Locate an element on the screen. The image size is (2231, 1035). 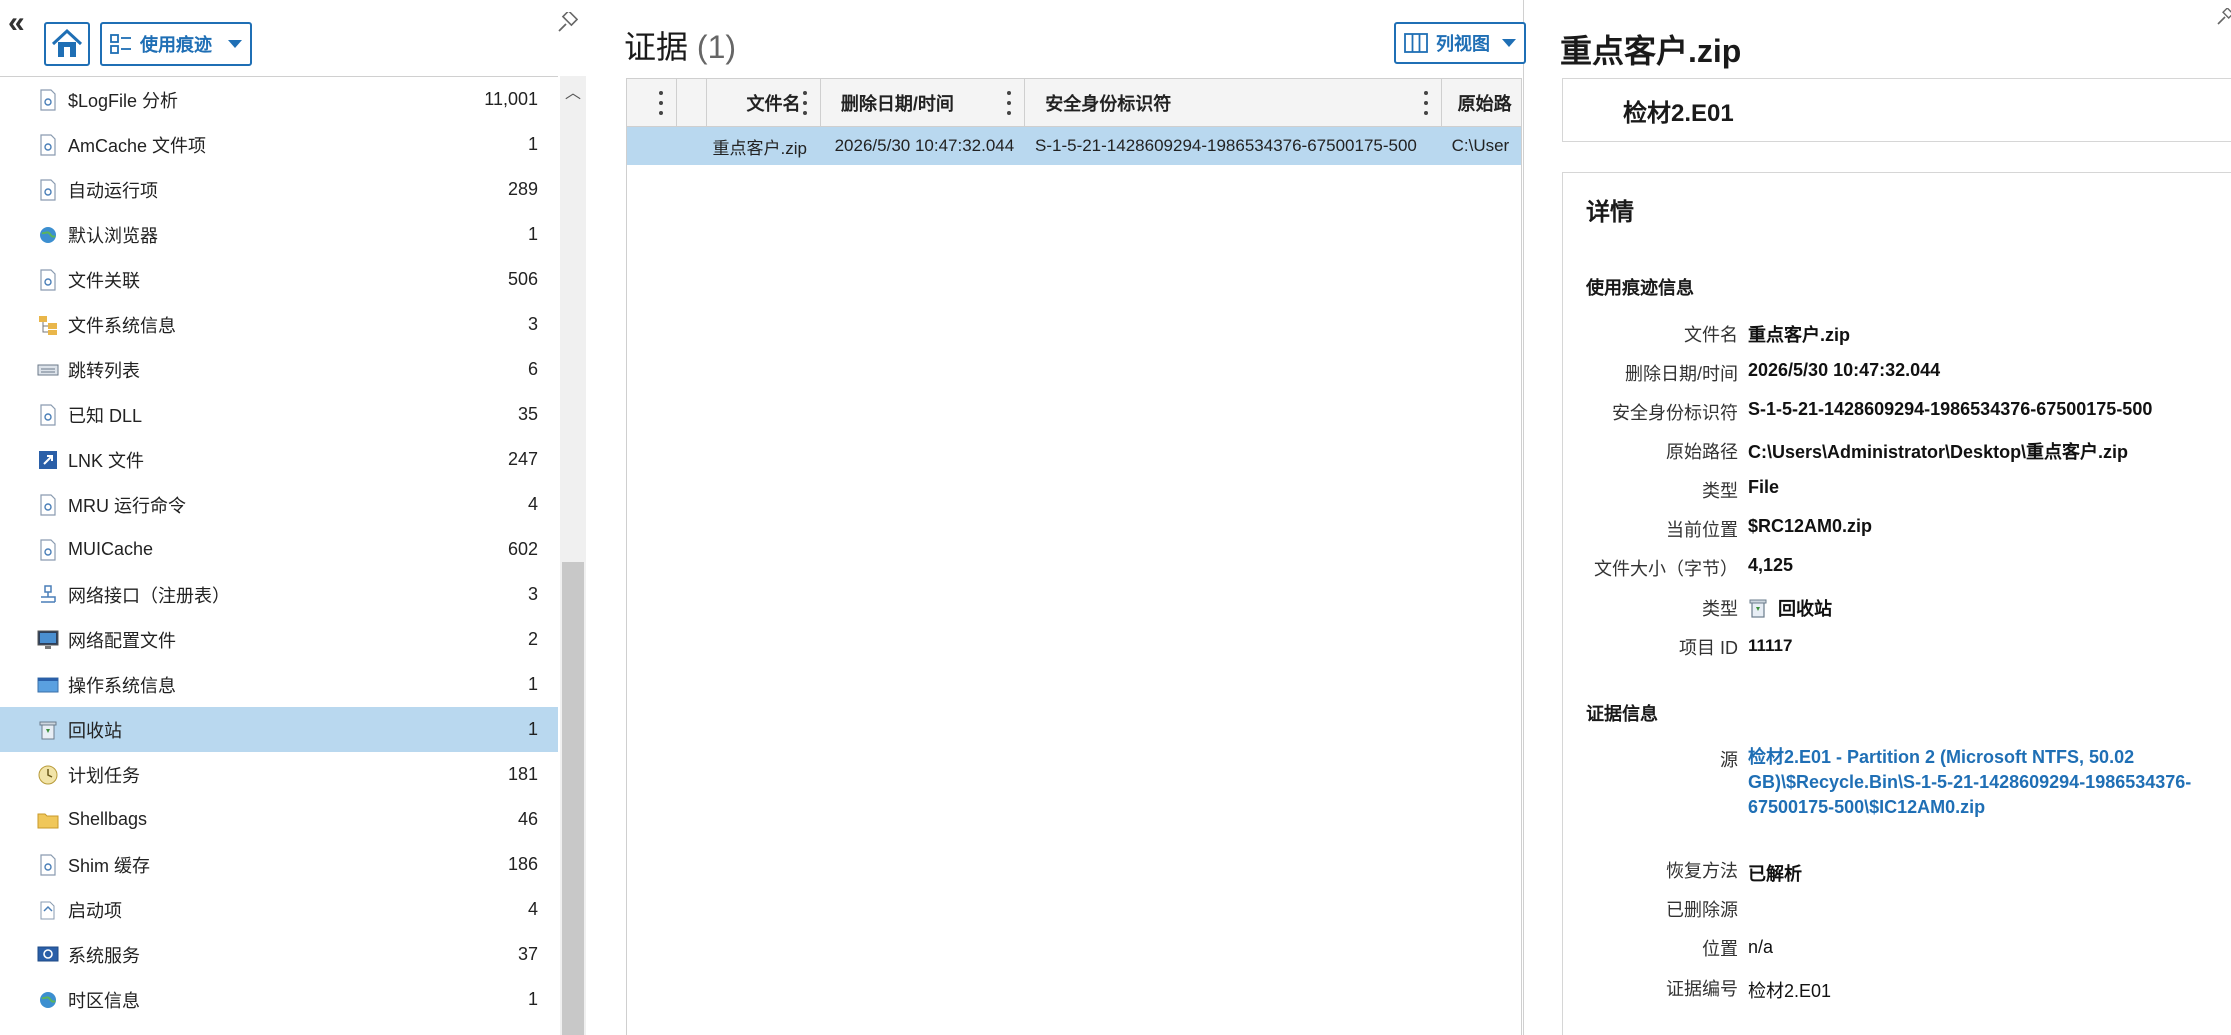
collapse-panel-button: « is located at coordinates (16, 23).